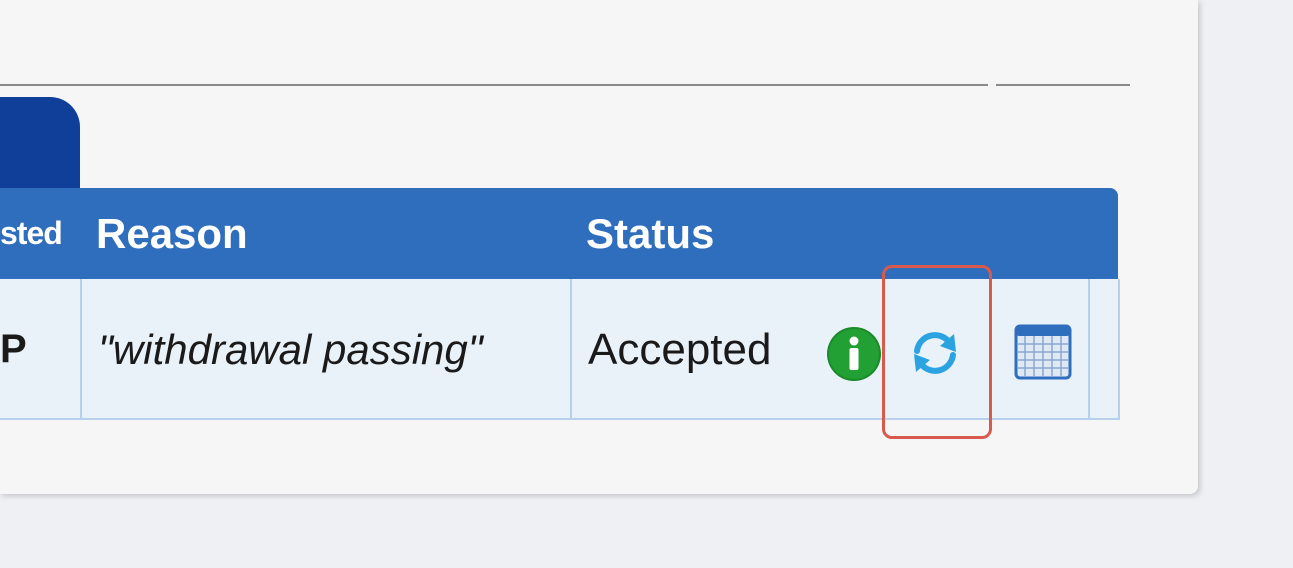 This screenshot has height=568, width=1293. What do you see at coordinates (172, 233) in the screenshot?
I see `column-header-reason: Reason` at bounding box center [172, 233].